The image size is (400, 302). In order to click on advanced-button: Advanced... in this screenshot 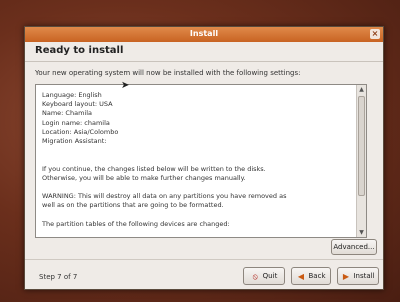, I will do `click(354, 247)`.